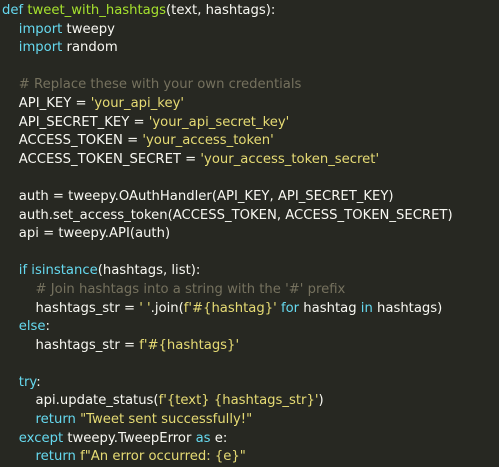  What do you see at coordinates (88, 29) in the screenshot?
I see `code-token-op: tweepy` at bounding box center [88, 29].